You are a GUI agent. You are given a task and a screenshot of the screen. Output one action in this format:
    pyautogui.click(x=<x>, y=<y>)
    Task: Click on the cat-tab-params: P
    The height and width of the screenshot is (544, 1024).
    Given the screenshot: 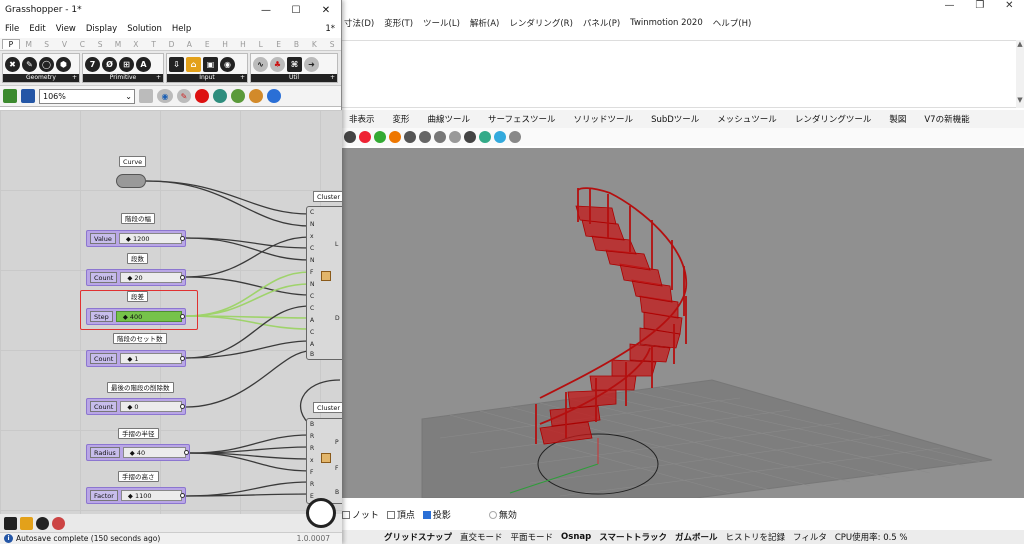 What is the action you would take?
    pyautogui.click(x=11, y=44)
    